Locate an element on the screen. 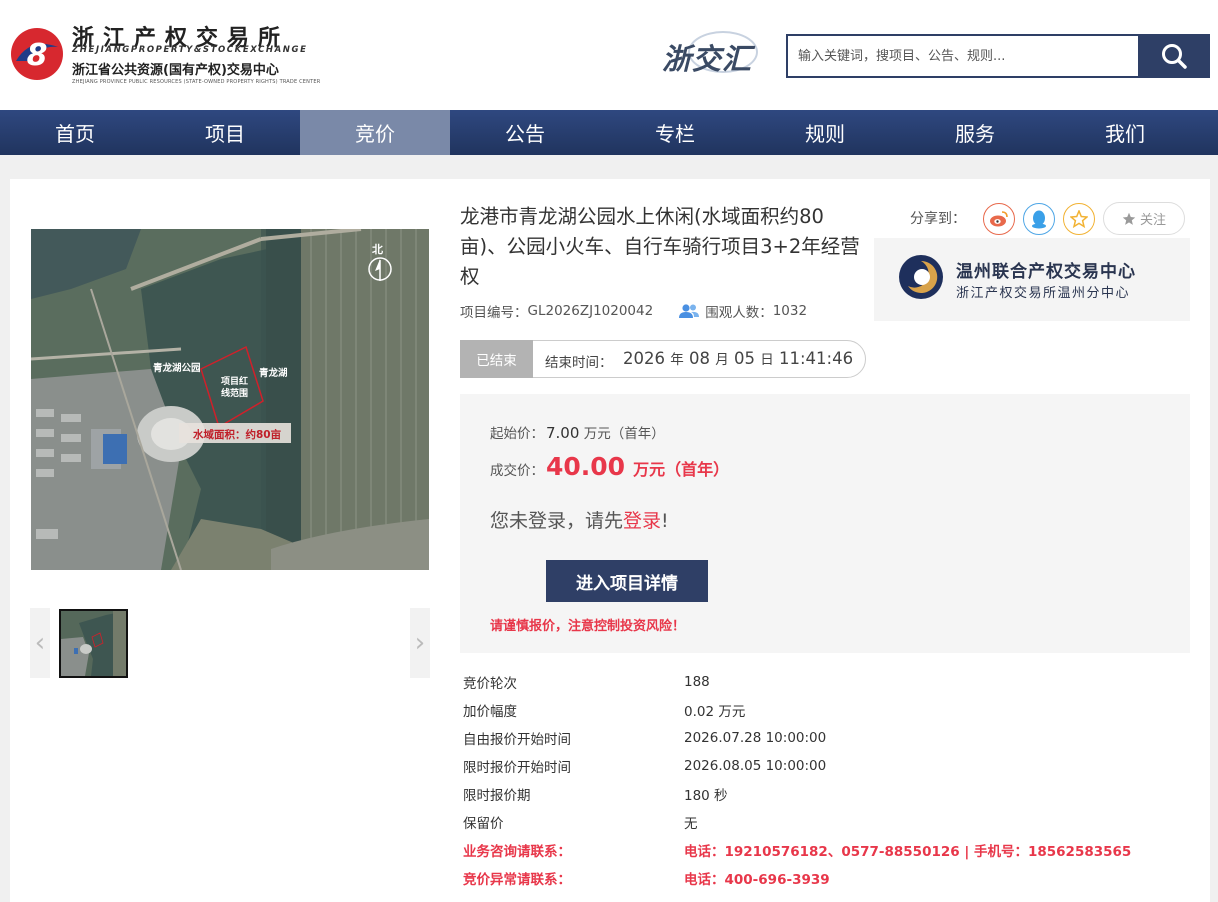  info-row: 自由报价开始时间 2026.07.28 10:00:00 is located at coordinates (823, 738).